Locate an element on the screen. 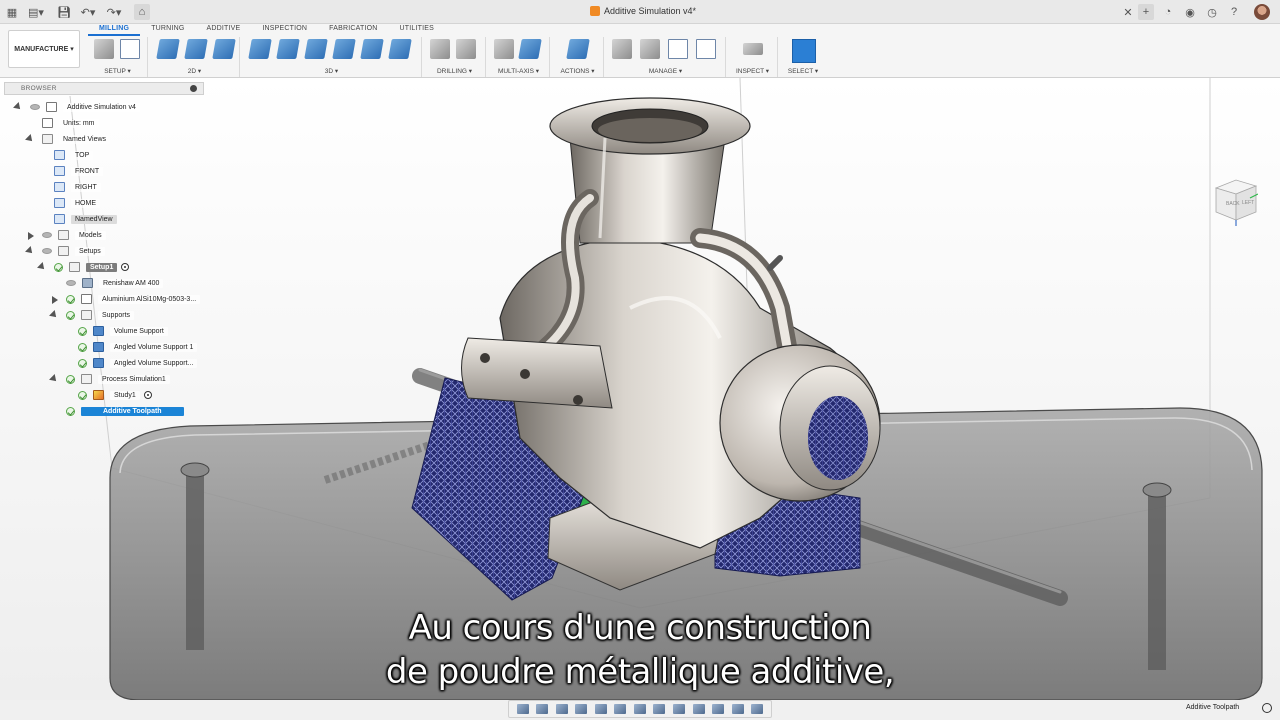 Image resolution: width=1280 pixels, height=720 pixels. browser-pin-icon is located at coordinates (193, 88).